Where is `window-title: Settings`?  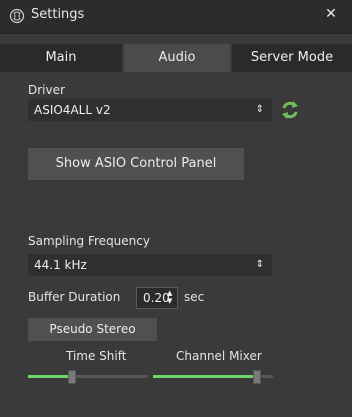
window-title: Settings is located at coordinates (58, 14).